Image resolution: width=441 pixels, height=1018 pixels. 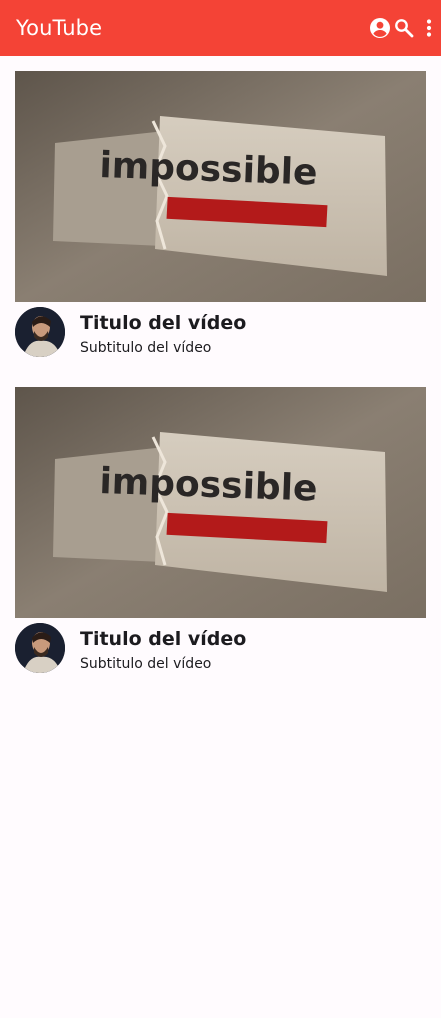 What do you see at coordinates (220, 28) in the screenshot?
I see `app-bar: YouTube` at bounding box center [220, 28].